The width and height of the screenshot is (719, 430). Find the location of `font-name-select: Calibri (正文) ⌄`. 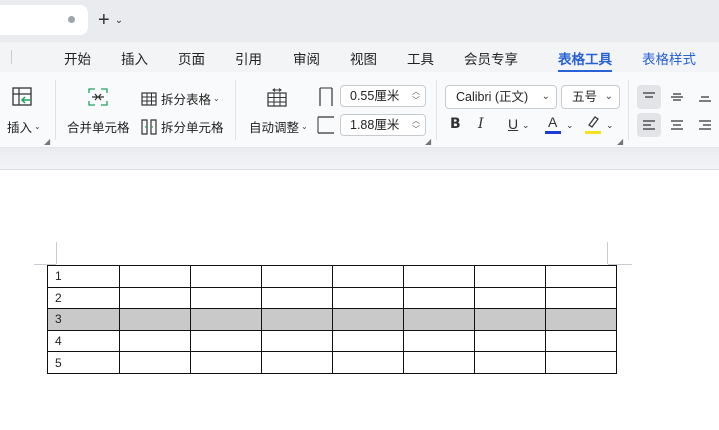

font-name-select: Calibri (正文) ⌄ is located at coordinates (501, 97).